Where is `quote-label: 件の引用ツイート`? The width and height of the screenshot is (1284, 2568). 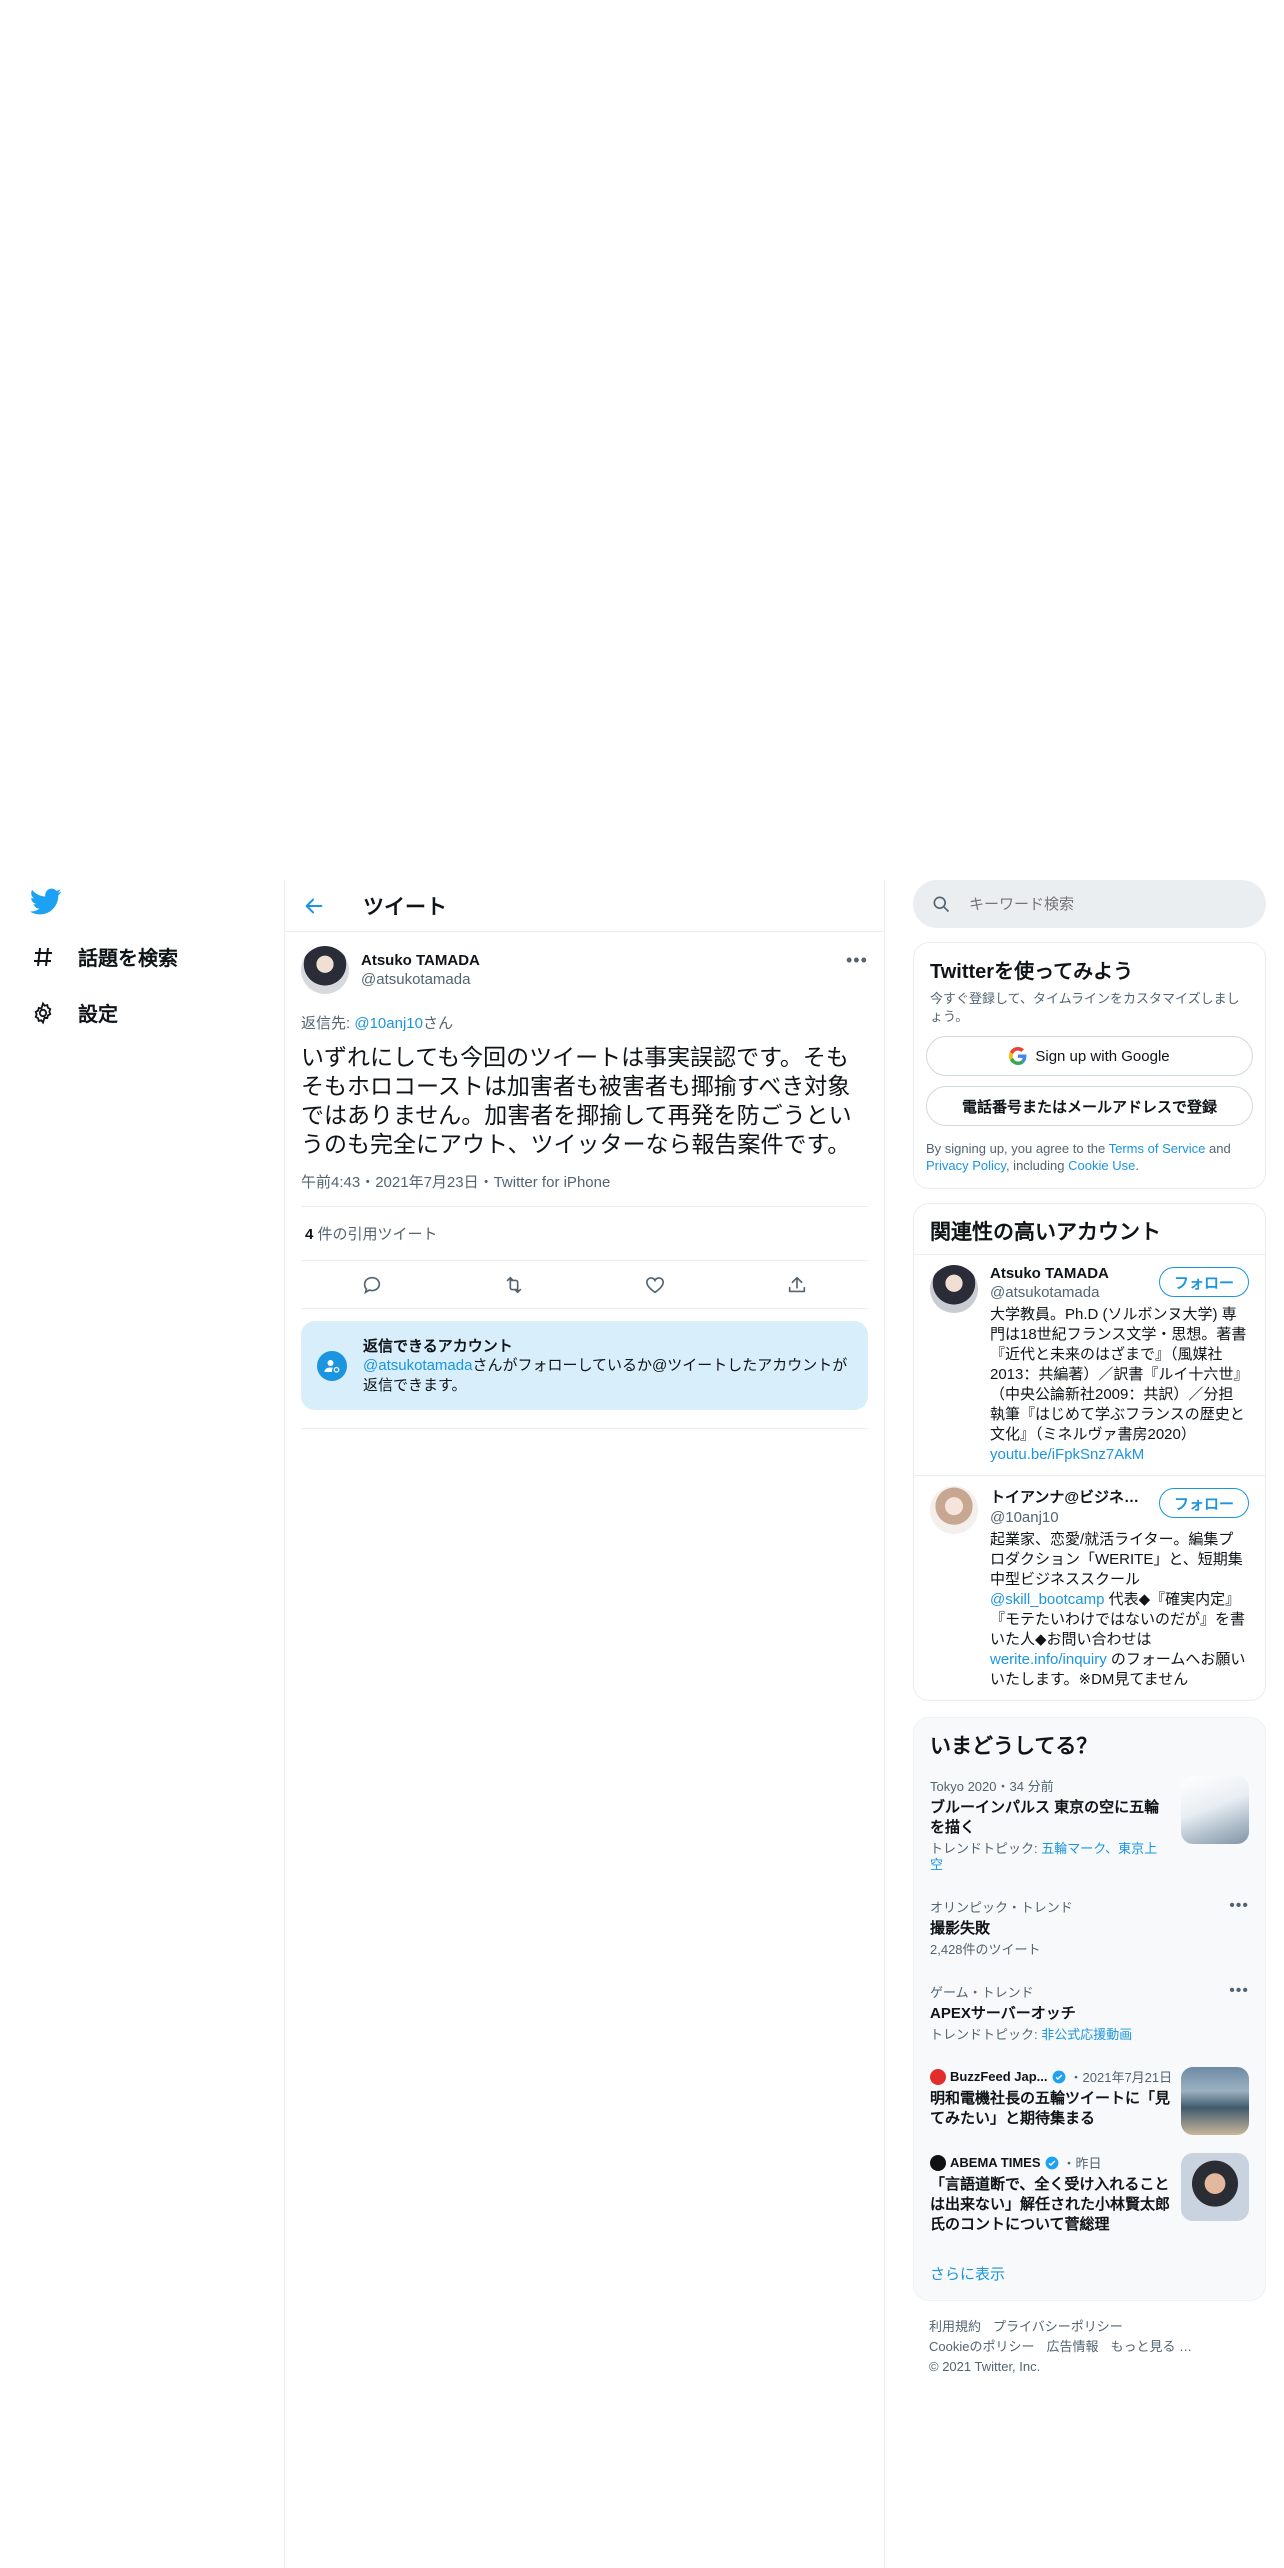
quote-label: 件の引用ツイート is located at coordinates (375, 1234).